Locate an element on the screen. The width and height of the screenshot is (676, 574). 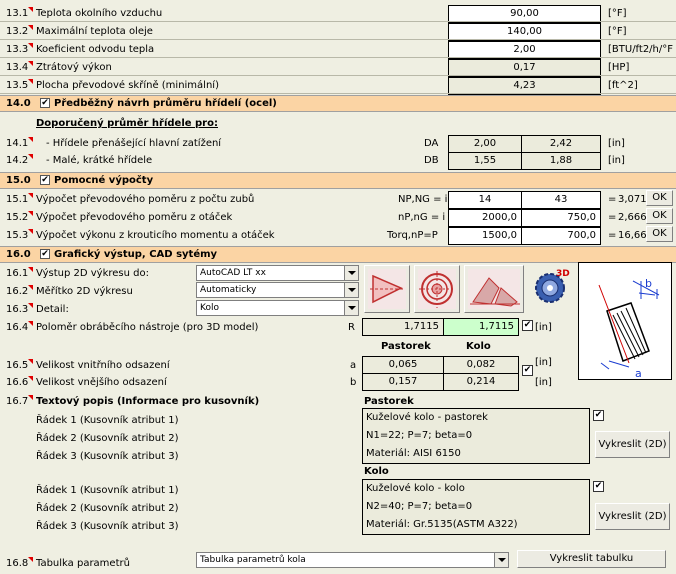
param-label: Teplota okolního vzduchu is located at coordinates (99, 13).